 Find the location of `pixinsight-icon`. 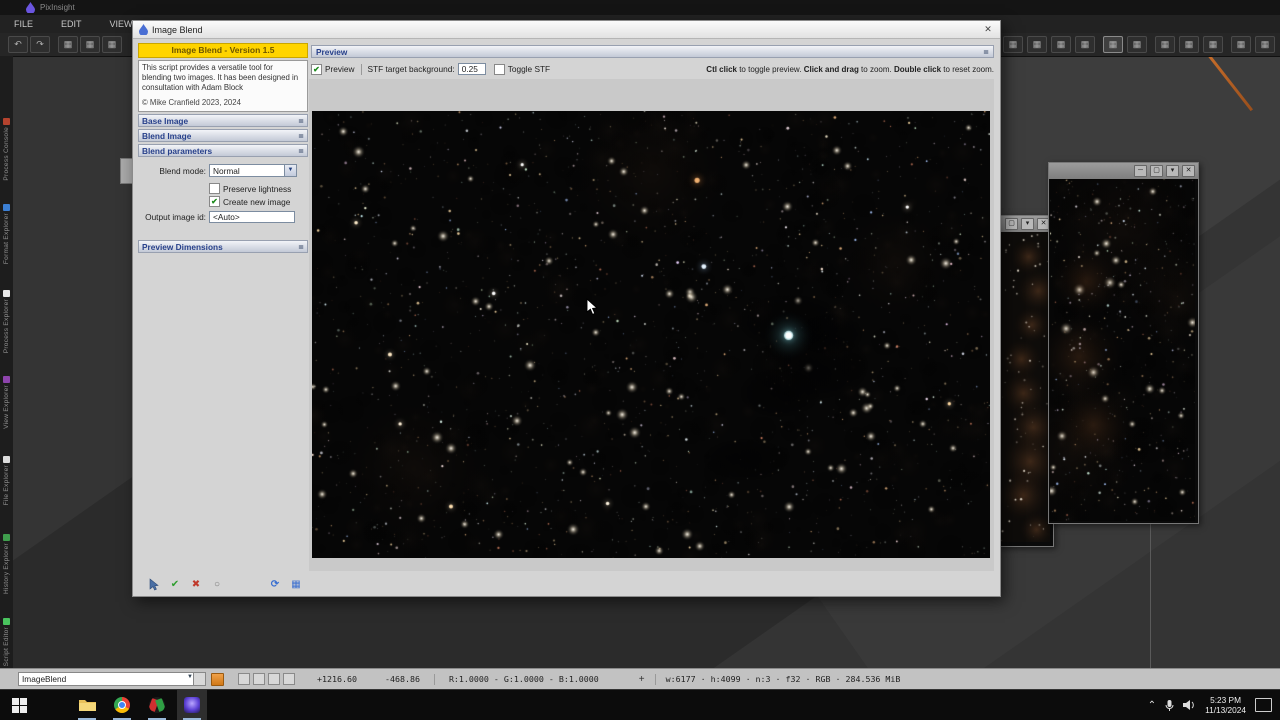

pixinsight-icon is located at coordinates (192, 705).